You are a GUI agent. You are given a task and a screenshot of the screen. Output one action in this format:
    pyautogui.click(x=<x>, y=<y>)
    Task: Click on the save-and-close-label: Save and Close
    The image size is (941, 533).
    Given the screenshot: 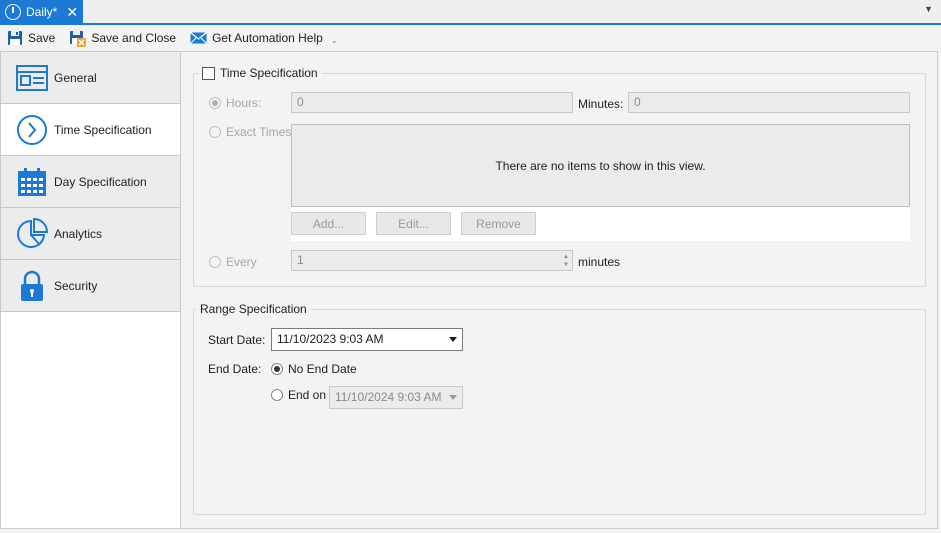 What is the action you would take?
    pyautogui.click(x=134, y=38)
    